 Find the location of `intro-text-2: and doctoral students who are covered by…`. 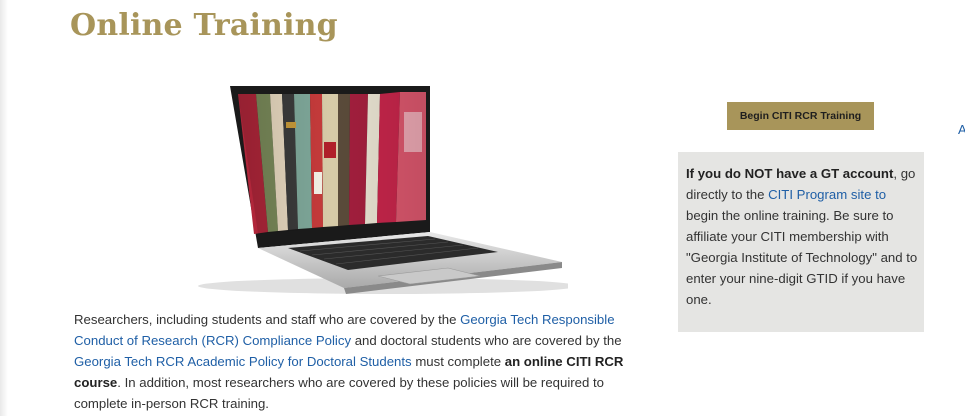

intro-text-2: and doctoral students who are covered by… is located at coordinates (486, 340).